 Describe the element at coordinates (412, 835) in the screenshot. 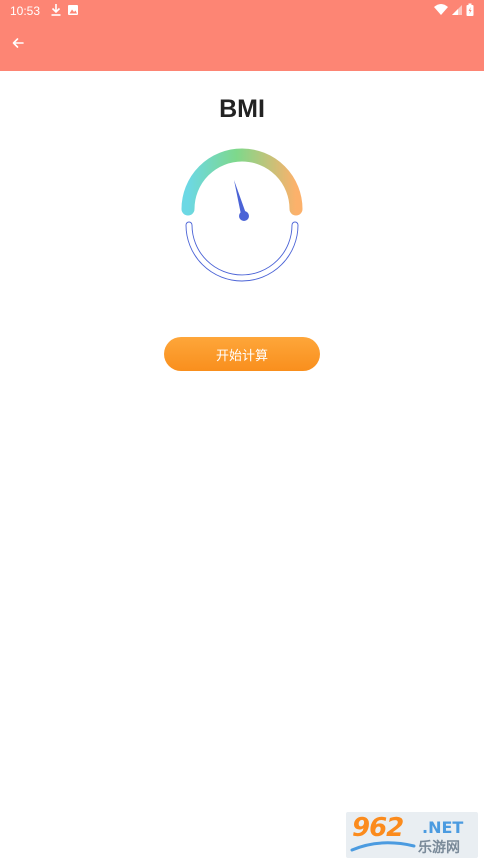

I see `watermark-logo: 962 .NET 乐游网` at that location.